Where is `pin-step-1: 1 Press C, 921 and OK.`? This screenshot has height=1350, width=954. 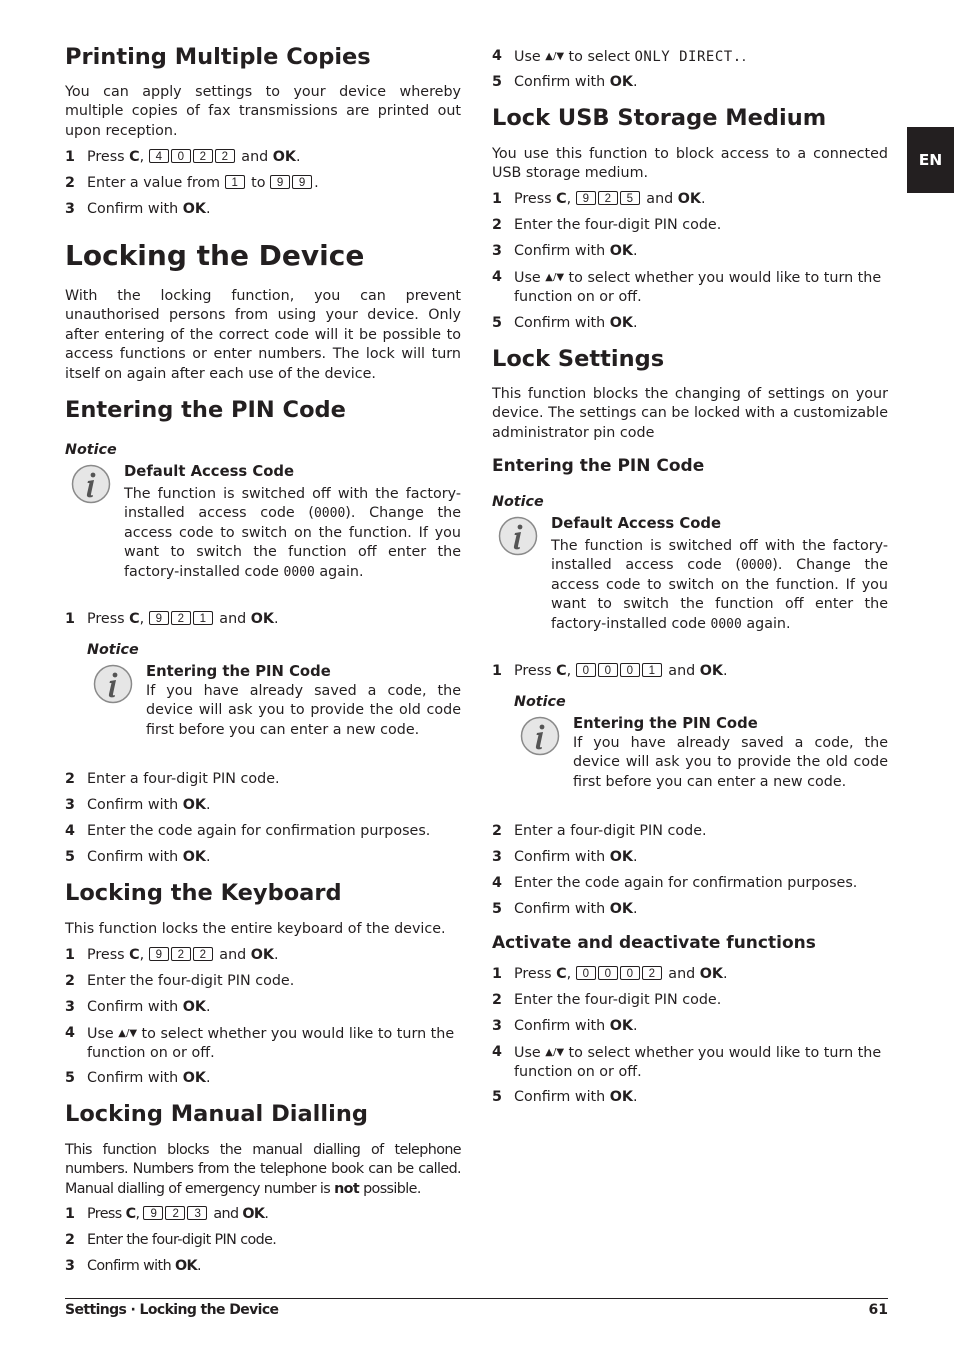 pin-step-1: 1 Press C, 921 and OK. is located at coordinates (172, 619).